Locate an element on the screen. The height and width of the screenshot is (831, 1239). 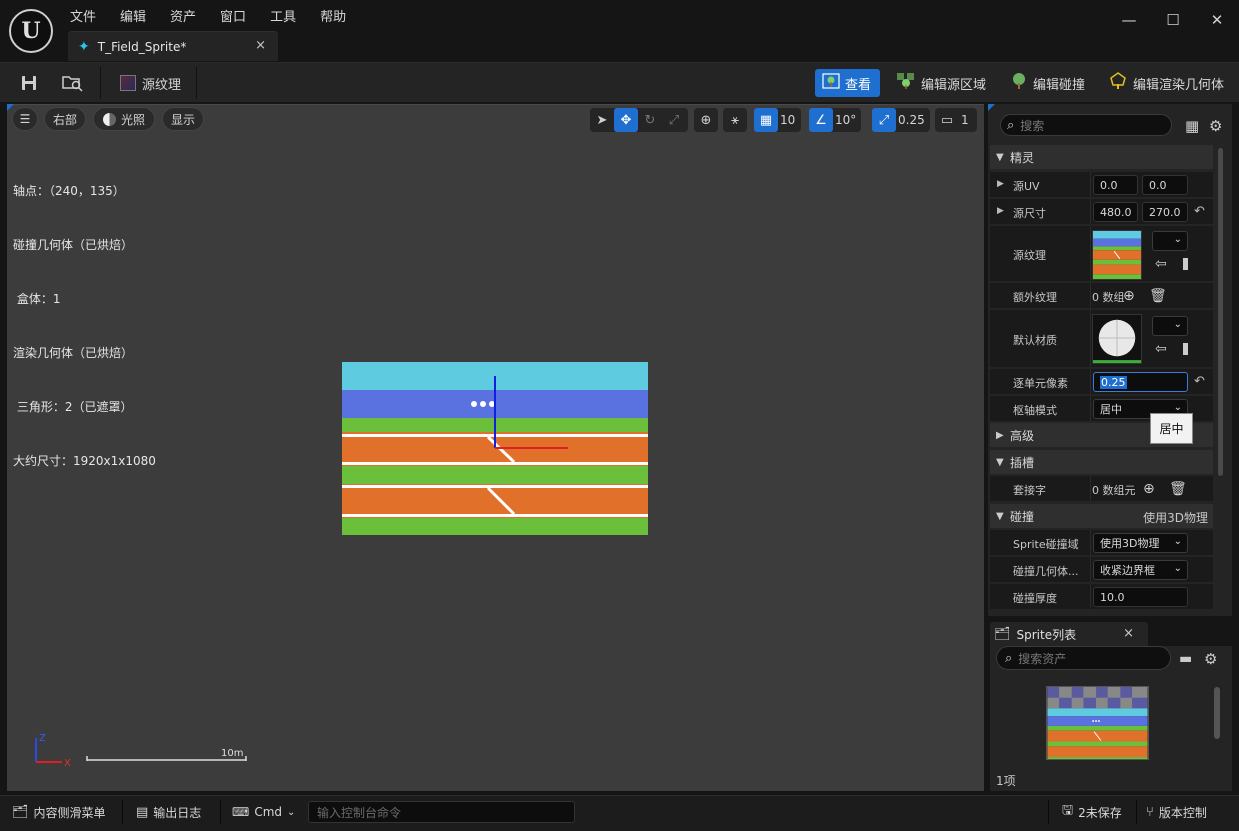
grid-snap-value: 10 is located at coordinates (789, 120).